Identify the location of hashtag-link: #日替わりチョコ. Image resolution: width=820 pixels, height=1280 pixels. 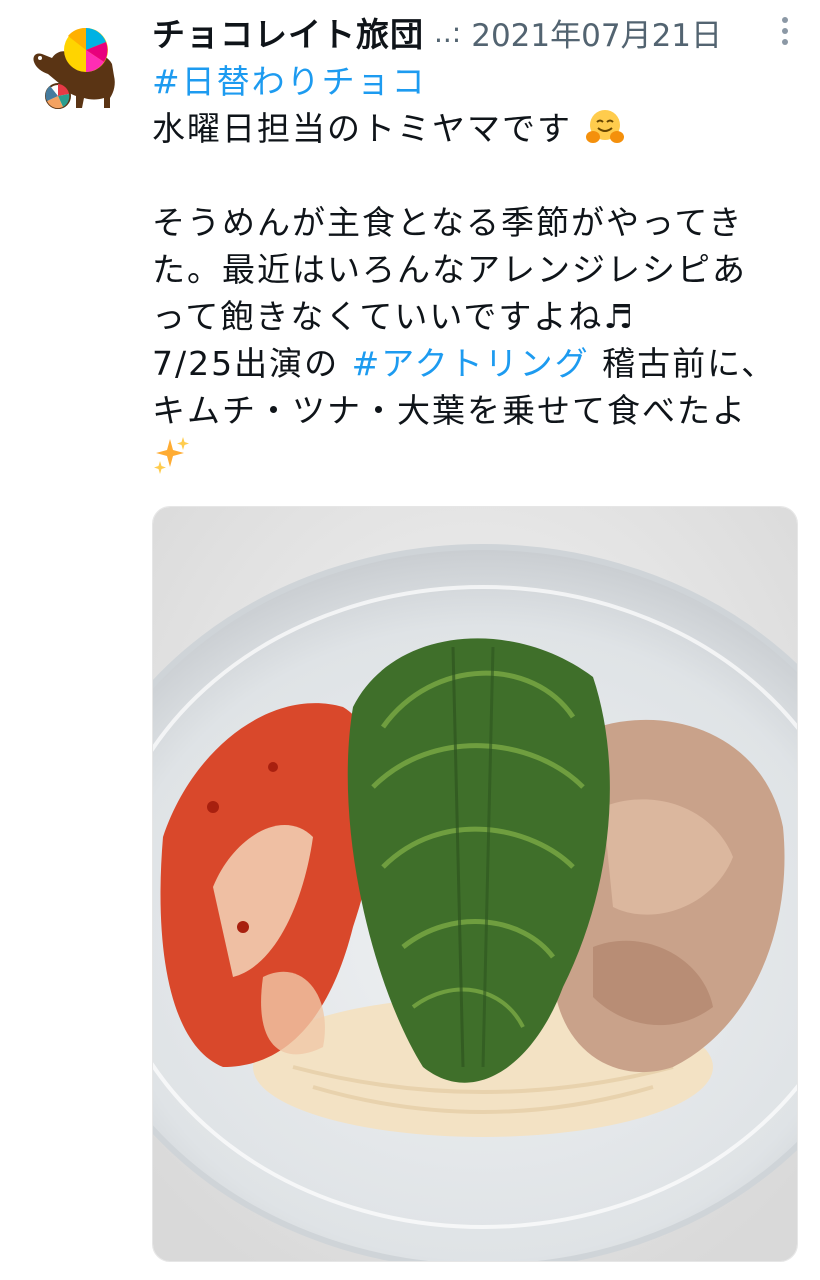
(289, 81).